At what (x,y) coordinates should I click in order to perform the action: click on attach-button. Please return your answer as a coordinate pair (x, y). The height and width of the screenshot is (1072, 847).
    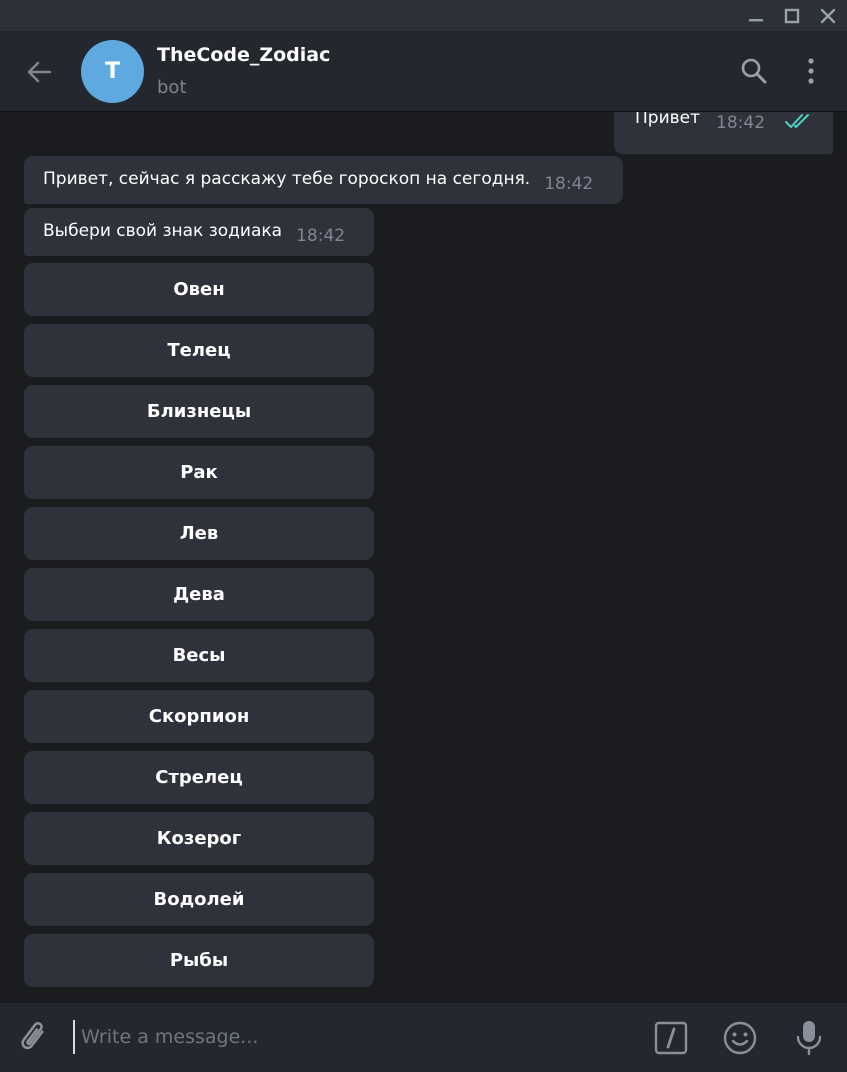
    Looking at the image, I should click on (34, 1038).